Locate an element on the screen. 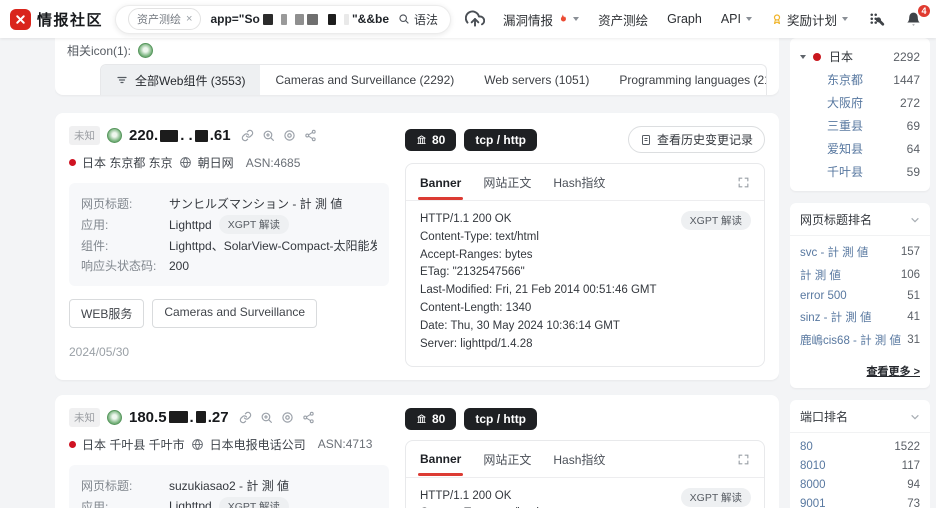 This screenshot has height=508, width=936. filter-icon is located at coordinates (122, 80).